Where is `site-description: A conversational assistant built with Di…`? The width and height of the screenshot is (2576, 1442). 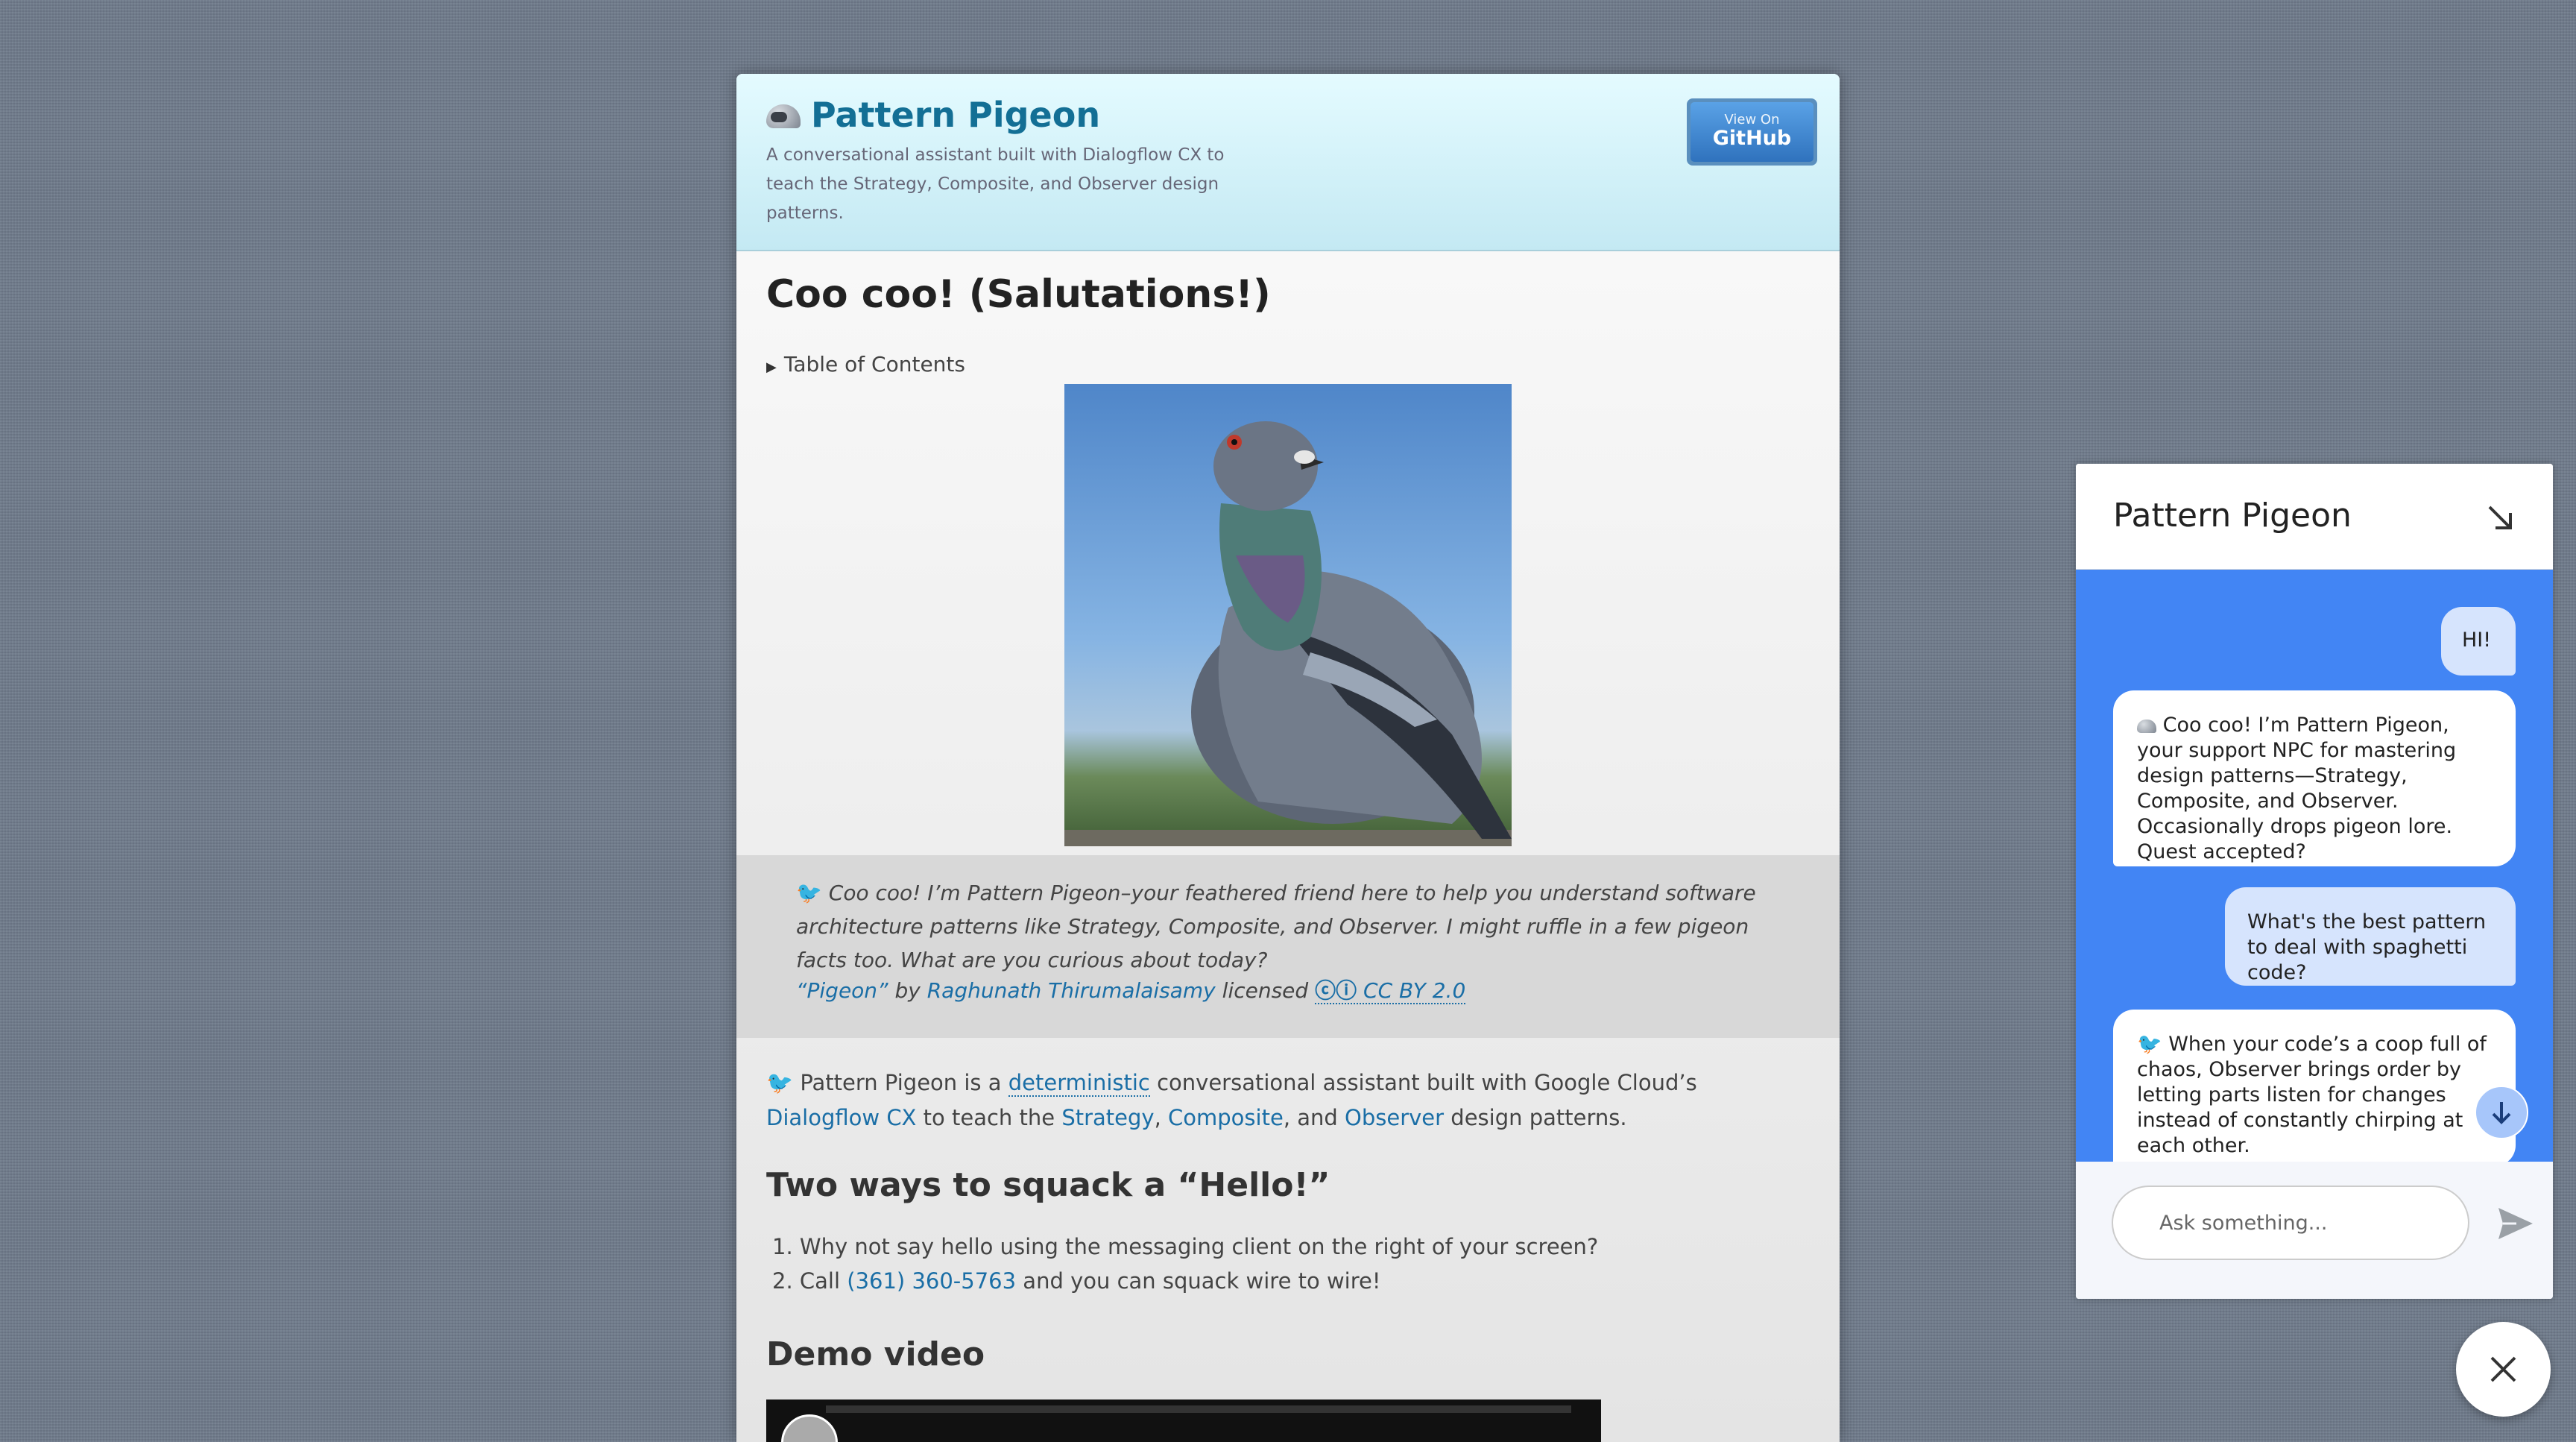 site-description: A conversational assistant built with Di… is located at coordinates (995, 184).